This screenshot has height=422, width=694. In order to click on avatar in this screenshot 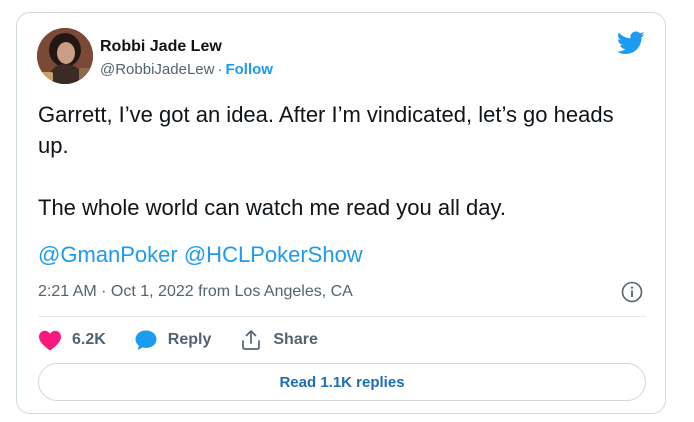, I will do `click(65, 56)`.